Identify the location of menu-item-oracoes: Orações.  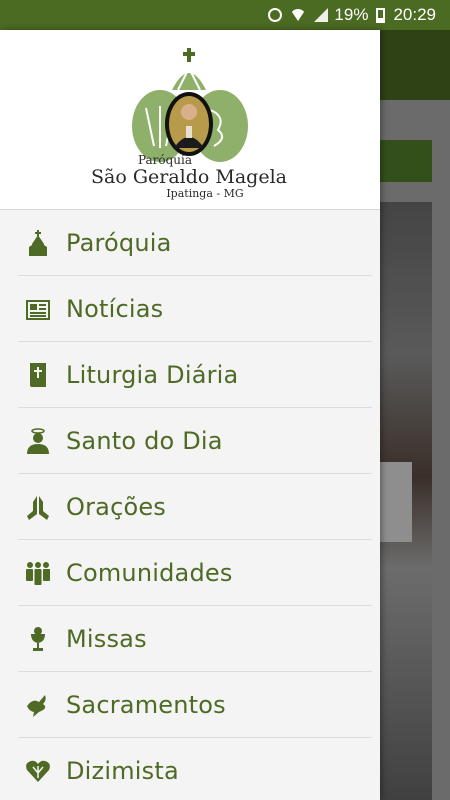
(190, 507).